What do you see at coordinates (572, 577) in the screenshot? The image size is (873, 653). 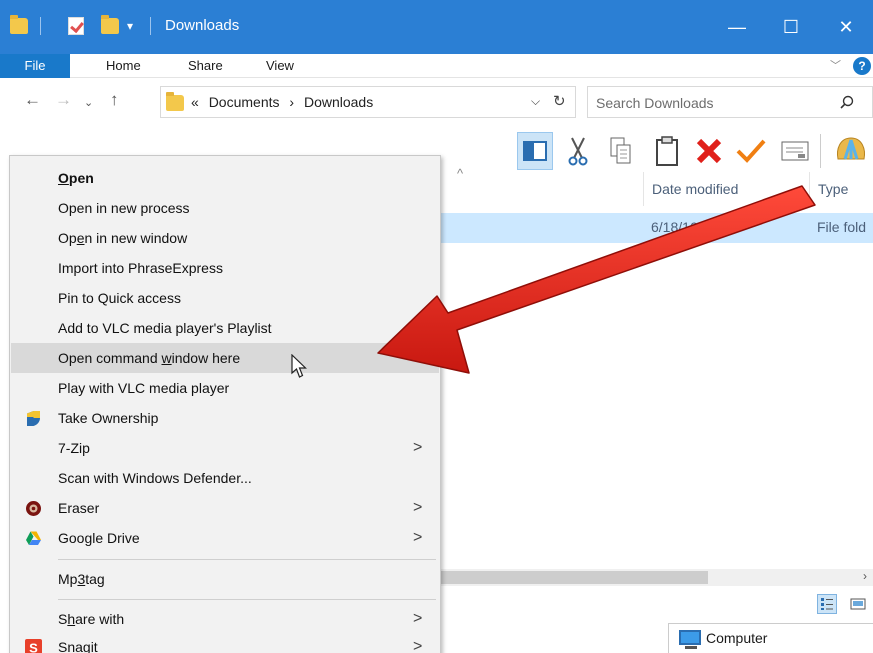 I see `scrollbar-thumb` at bounding box center [572, 577].